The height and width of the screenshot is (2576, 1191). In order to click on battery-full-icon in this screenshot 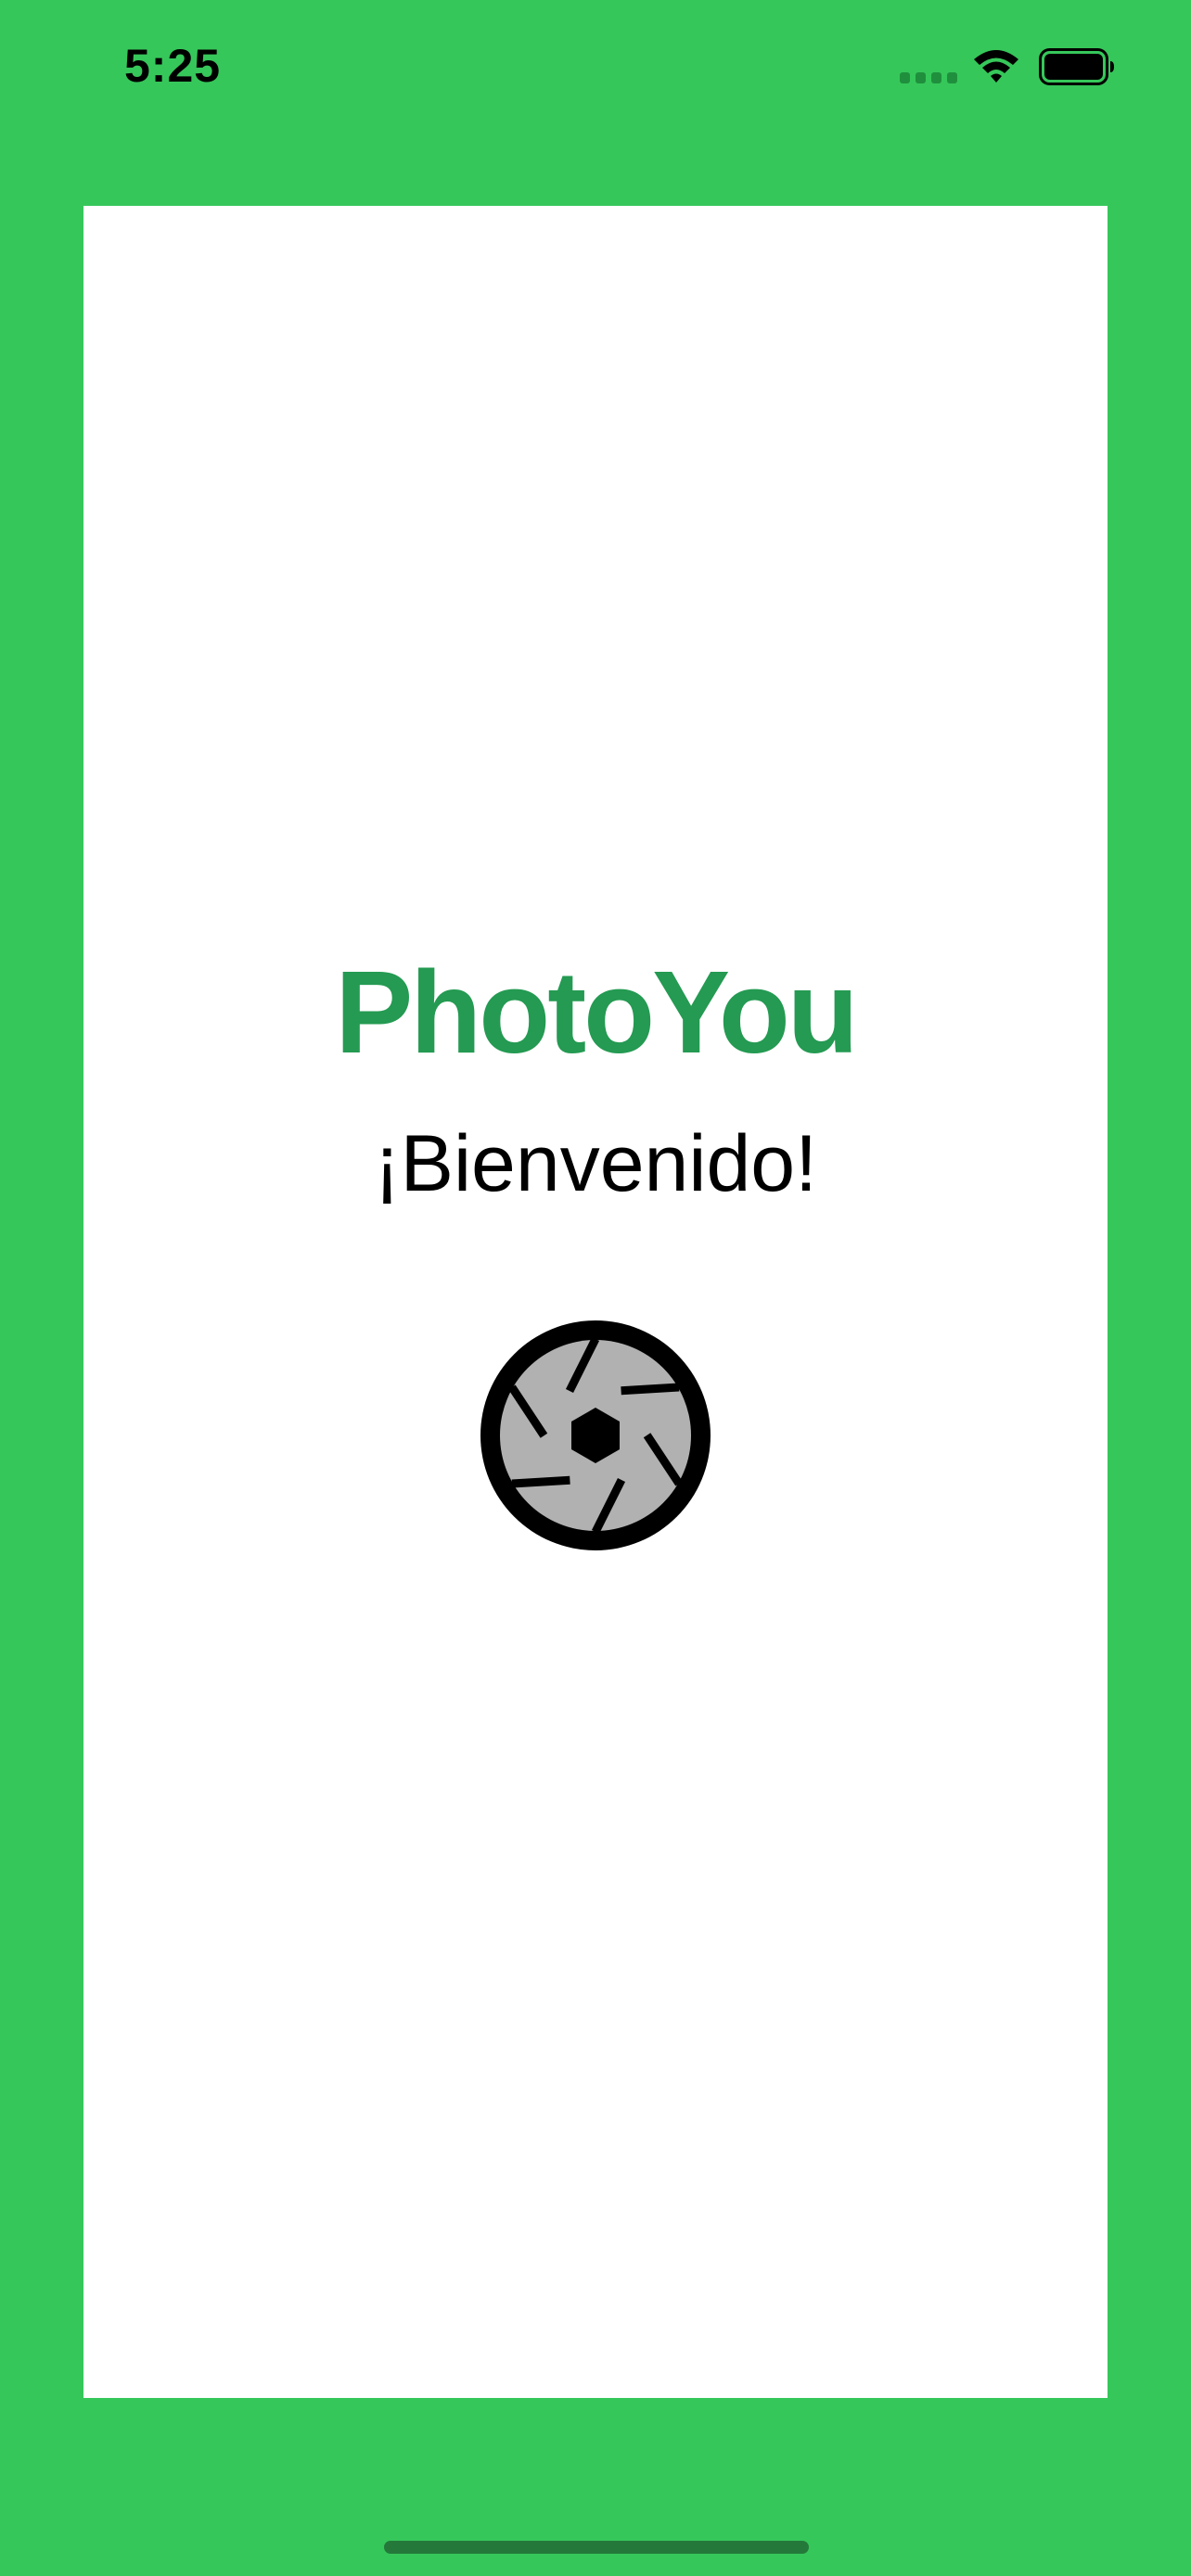, I will do `click(1076, 66)`.